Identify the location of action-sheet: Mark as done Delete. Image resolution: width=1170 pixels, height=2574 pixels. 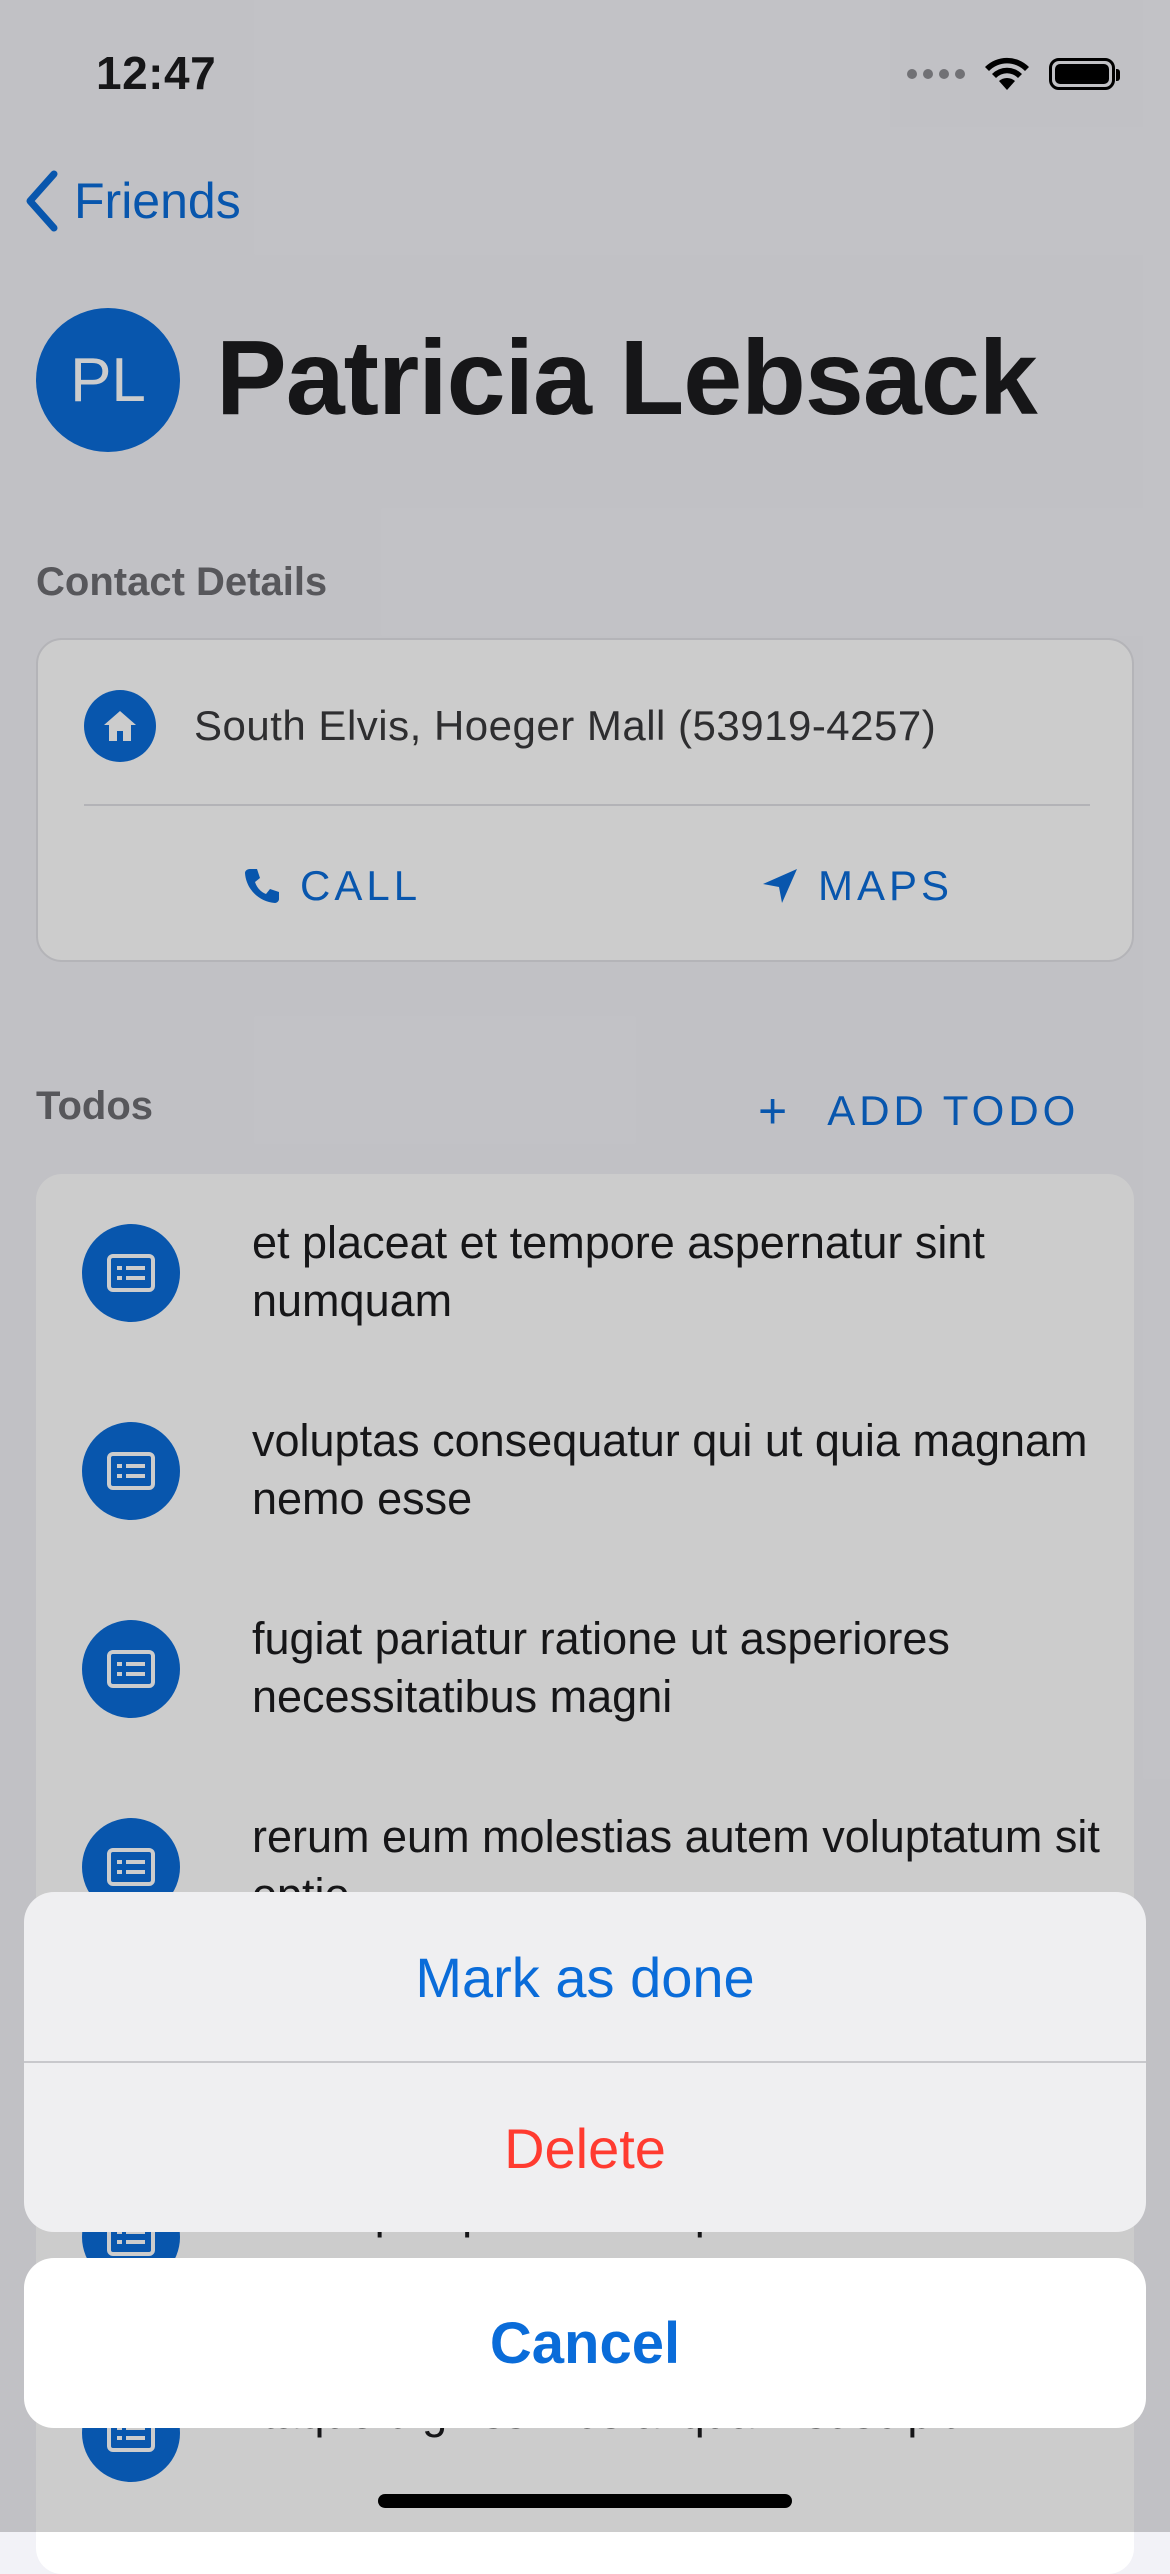
(585, 2062).